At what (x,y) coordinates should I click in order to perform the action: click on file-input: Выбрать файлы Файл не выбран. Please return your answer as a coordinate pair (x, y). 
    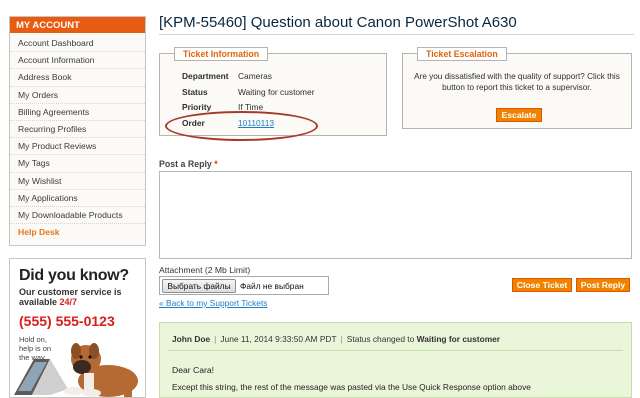
    Looking at the image, I should click on (244, 285).